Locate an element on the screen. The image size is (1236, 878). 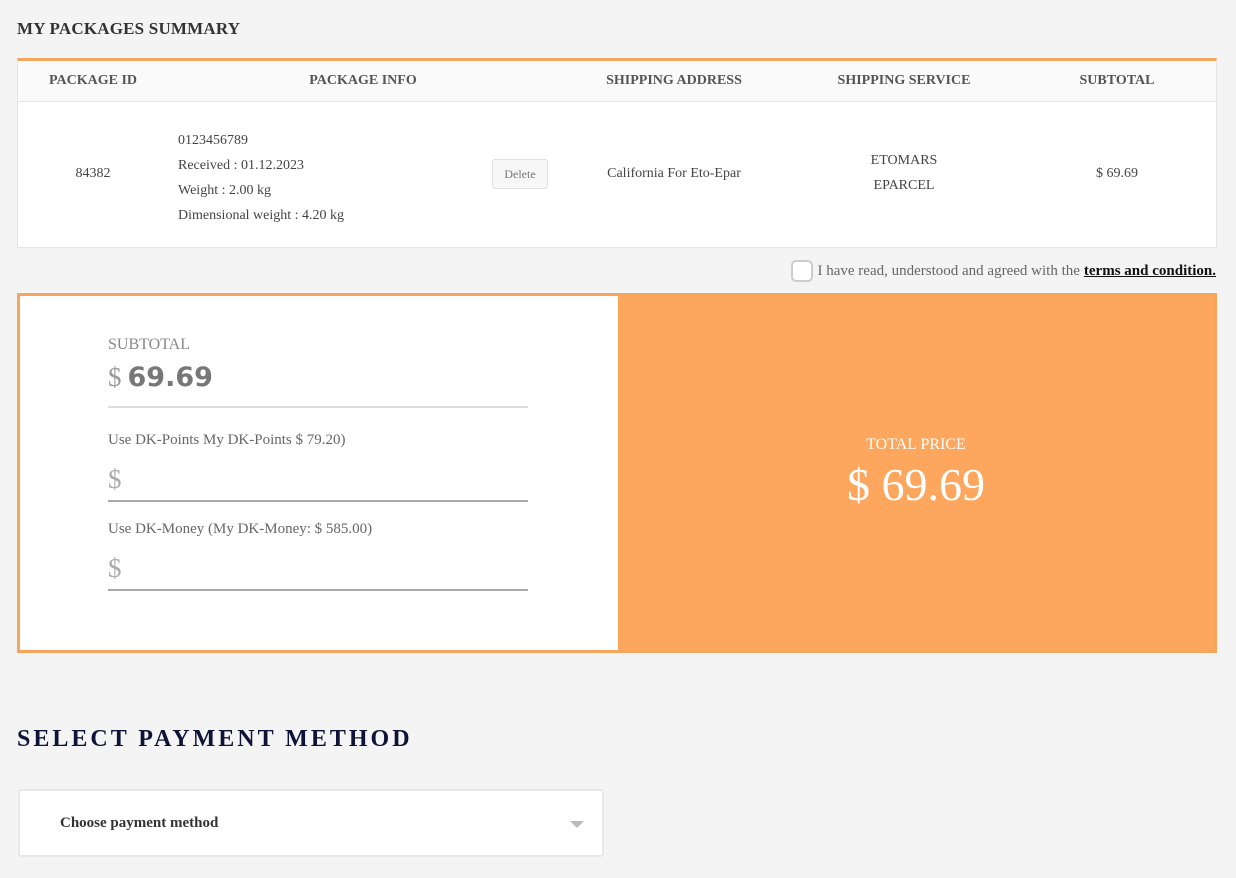
dk-money-label: Use DK-Money (My DK-Money: $ 585.00) is located at coordinates (240, 529).